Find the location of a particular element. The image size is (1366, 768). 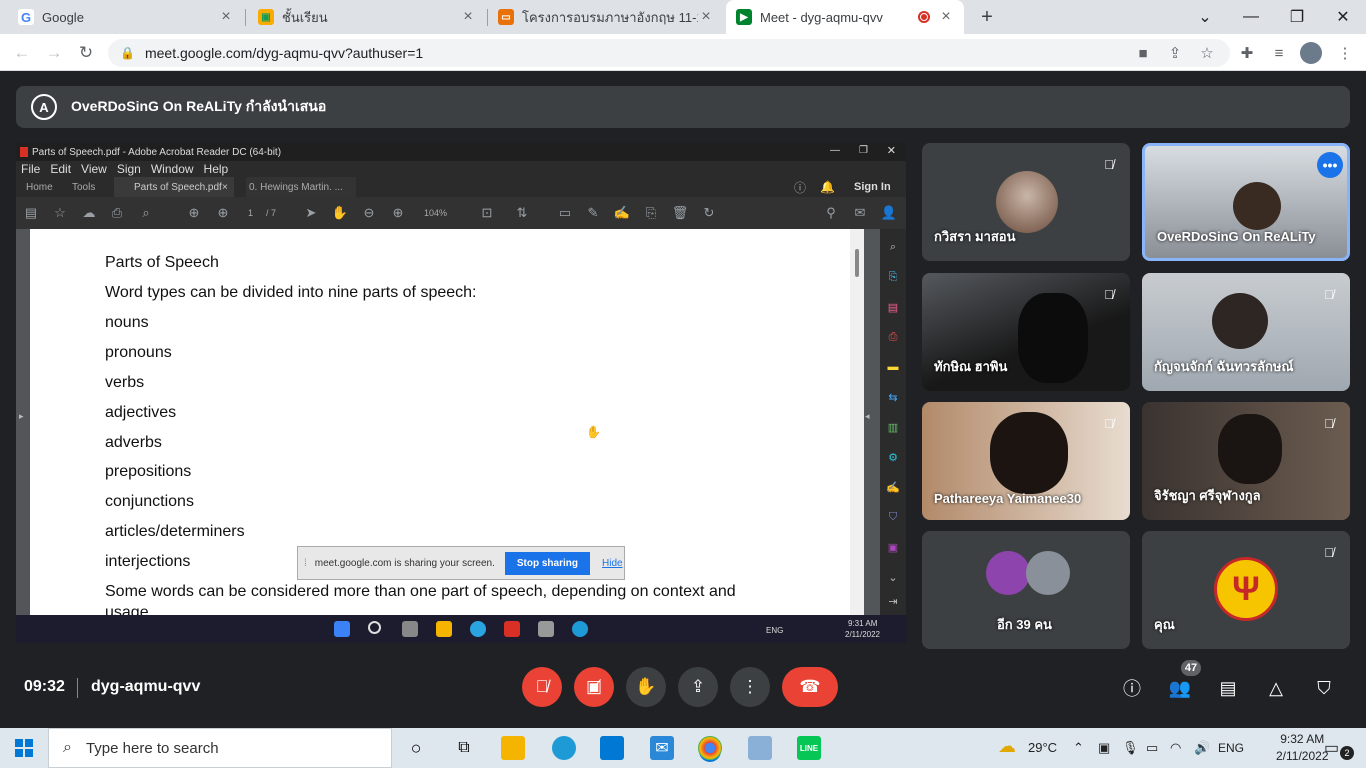

more-options-button: ⋮ is located at coordinates (750, 687).